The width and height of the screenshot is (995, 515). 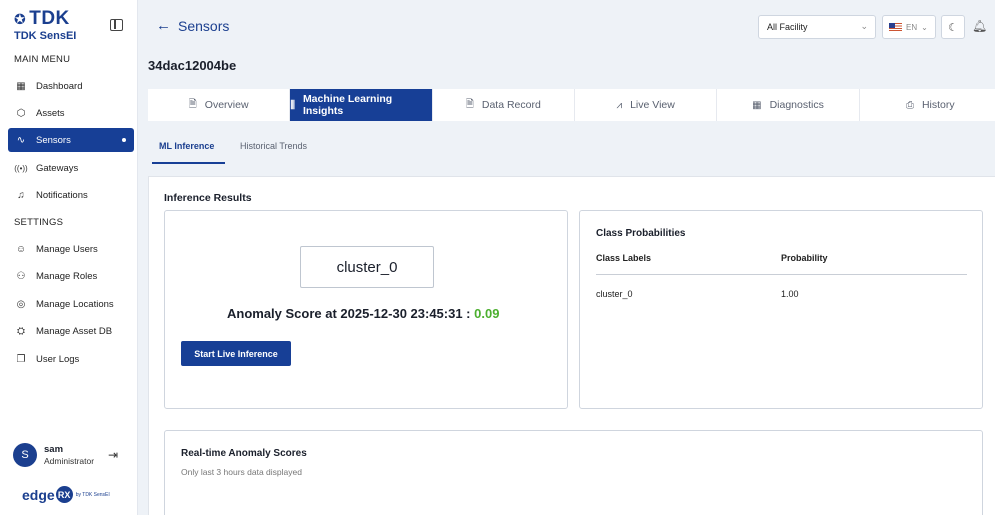 I want to click on subtab-ml-inference: ML Inference, so click(x=186, y=146).